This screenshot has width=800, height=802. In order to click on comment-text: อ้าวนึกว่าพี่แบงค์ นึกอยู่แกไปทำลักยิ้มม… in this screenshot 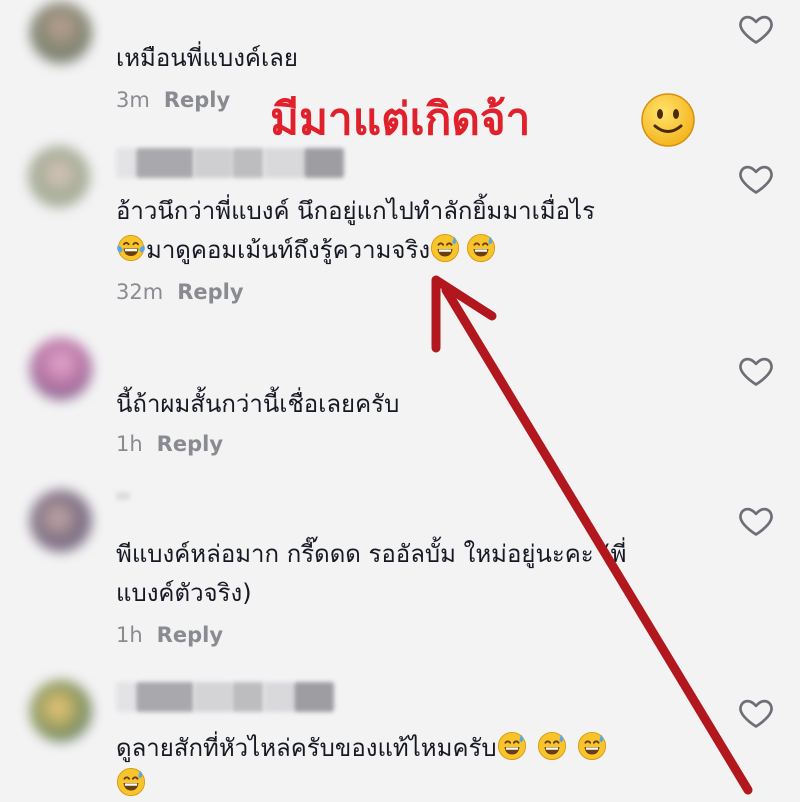, I will do `click(355, 211)`.